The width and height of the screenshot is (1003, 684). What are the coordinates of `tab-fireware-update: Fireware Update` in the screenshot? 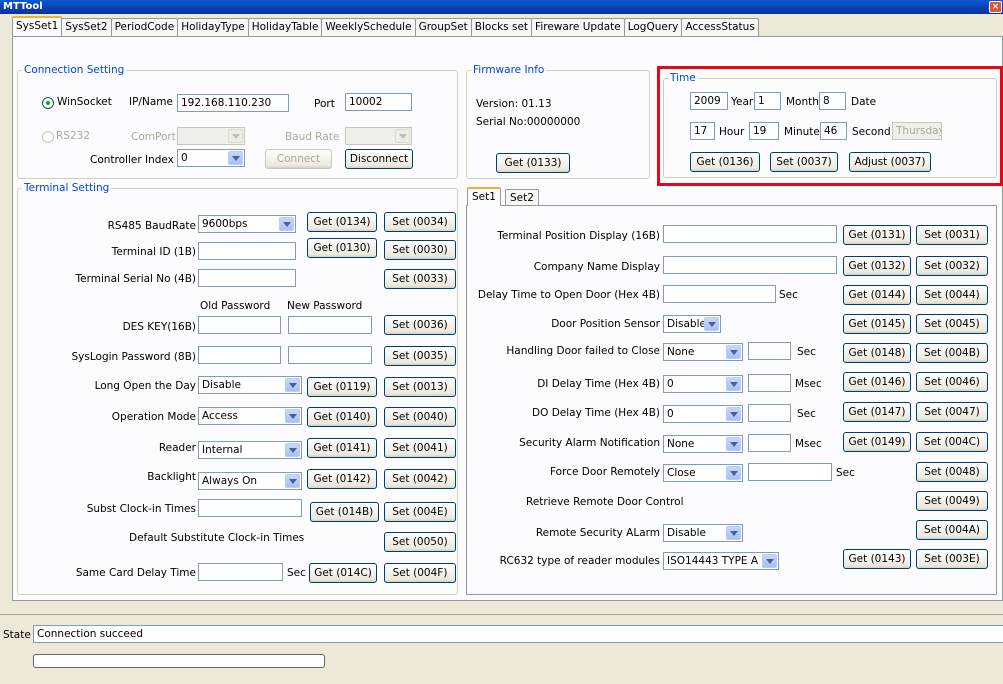 It's located at (578, 27).